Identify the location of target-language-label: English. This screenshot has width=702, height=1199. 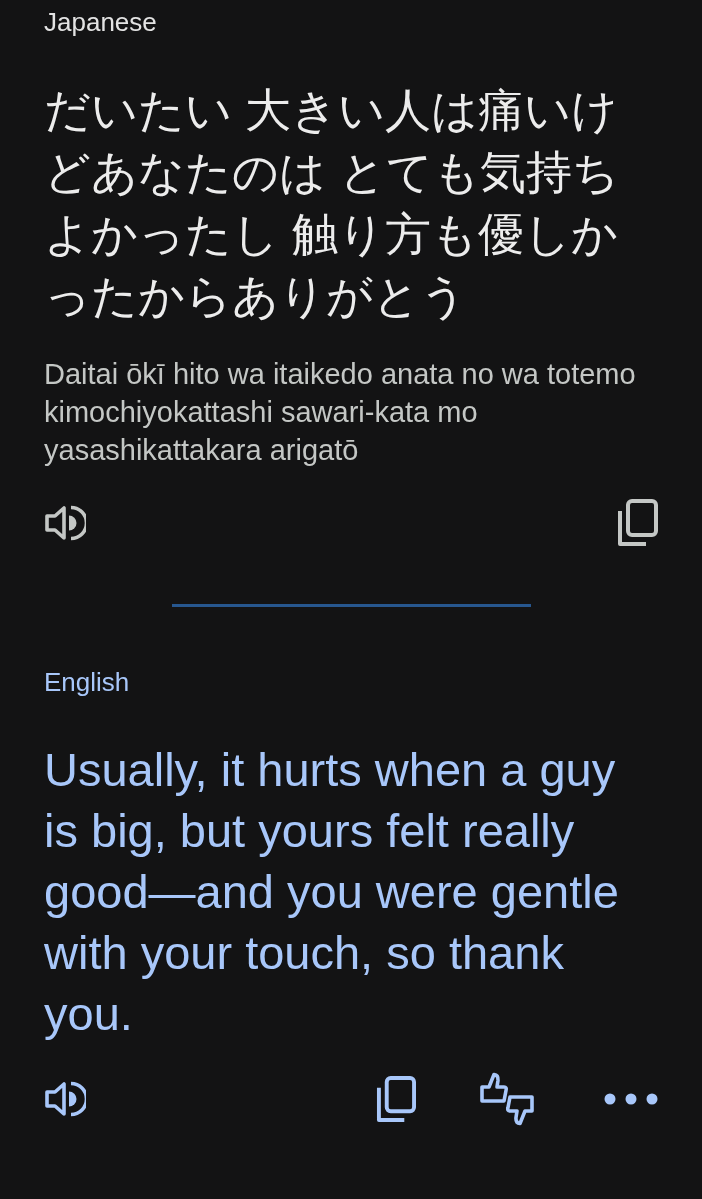
(87, 682).